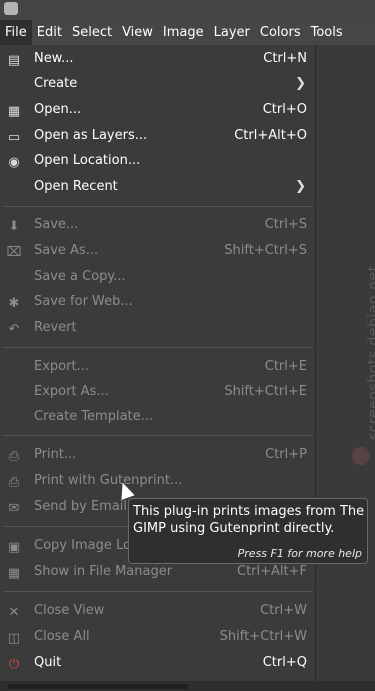 The image size is (375, 691). I want to click on menu-layer: Layer, so click(232, 32).